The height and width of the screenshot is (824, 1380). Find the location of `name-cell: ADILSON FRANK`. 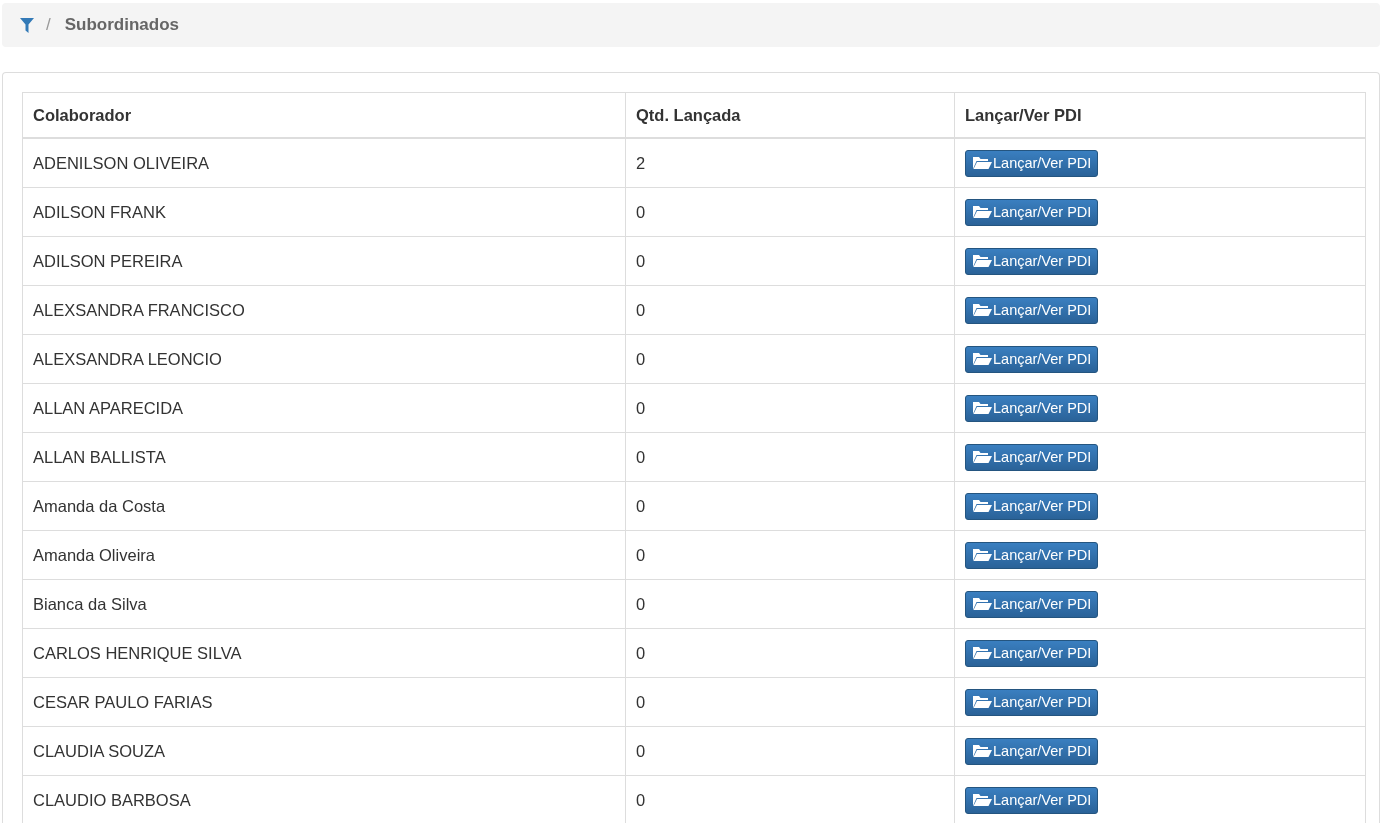

name-cell: ADILSON FRANK is located at coordinates (324, 212).